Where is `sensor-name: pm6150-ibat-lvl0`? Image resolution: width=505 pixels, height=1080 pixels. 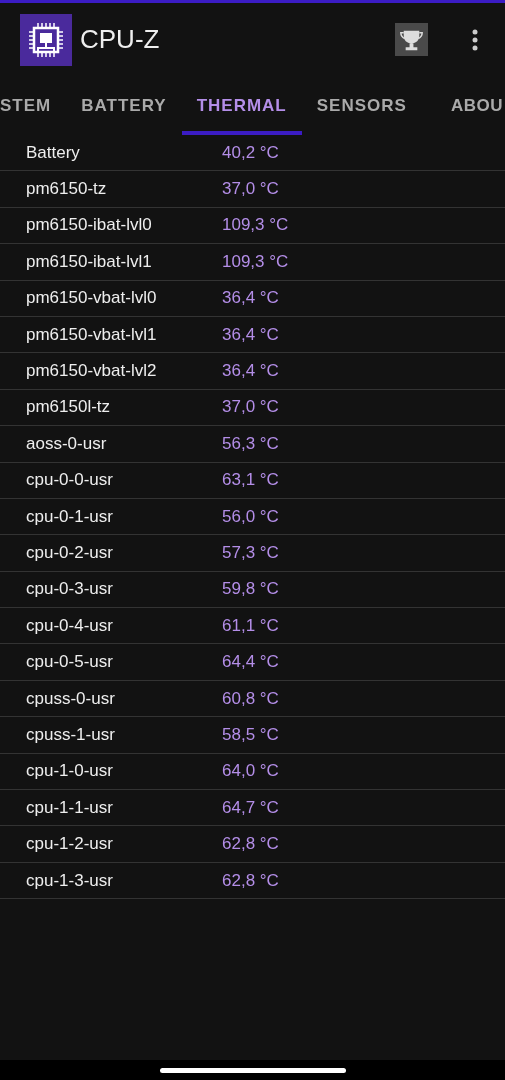 sensor-name: pm6150-ibat-lvl0 is located at coordinates (89, 225).